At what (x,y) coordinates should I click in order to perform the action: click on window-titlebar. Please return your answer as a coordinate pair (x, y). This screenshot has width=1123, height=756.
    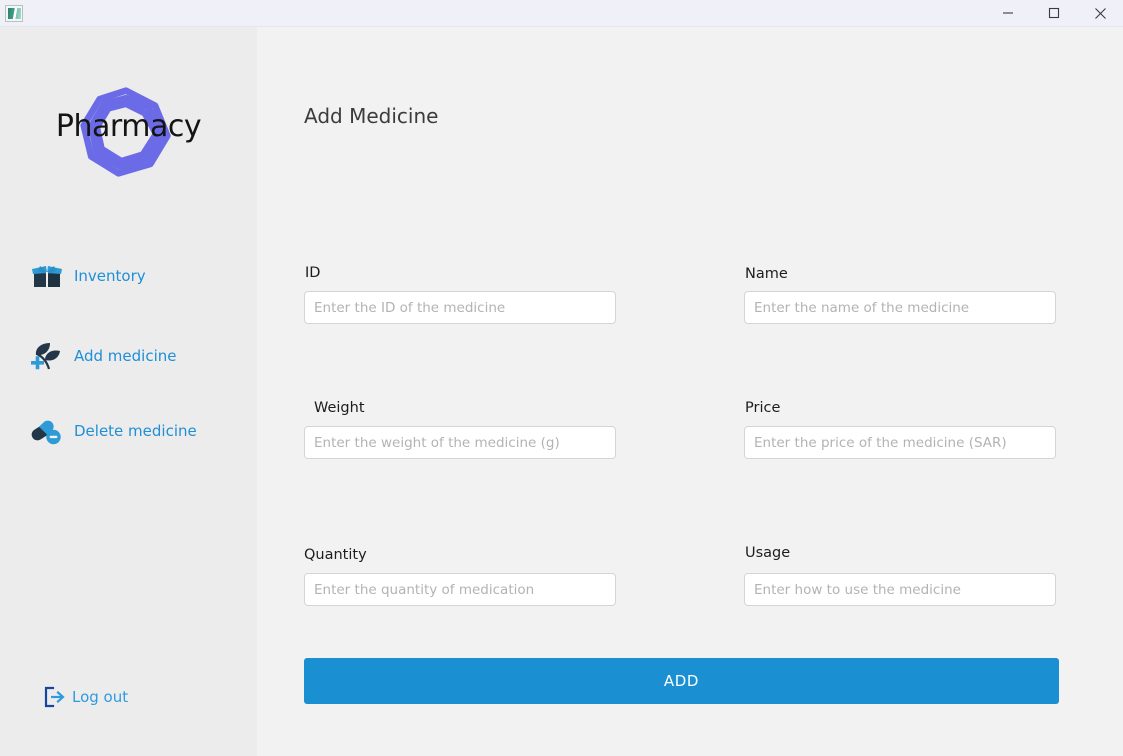
    Looking at the image, I should click on (561, 13).